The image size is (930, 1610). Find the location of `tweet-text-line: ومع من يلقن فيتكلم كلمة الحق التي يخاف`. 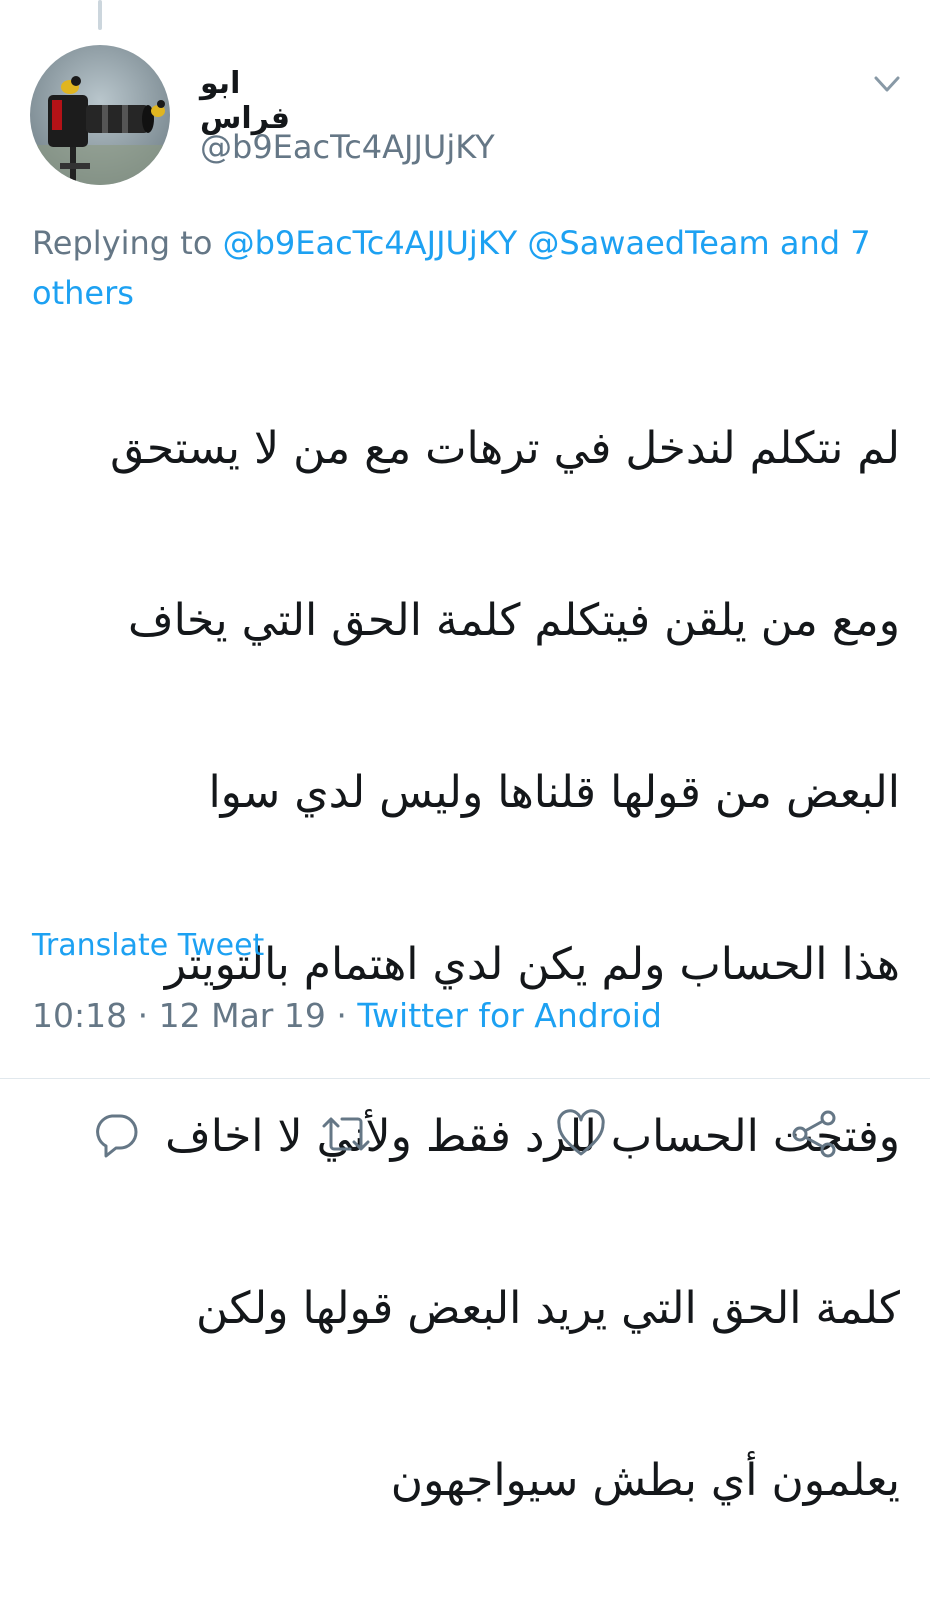

tweet-text-line: ومع من يلقن فيتكلم كلمة الحق التي يخاف is located at coordinates (513, 620).